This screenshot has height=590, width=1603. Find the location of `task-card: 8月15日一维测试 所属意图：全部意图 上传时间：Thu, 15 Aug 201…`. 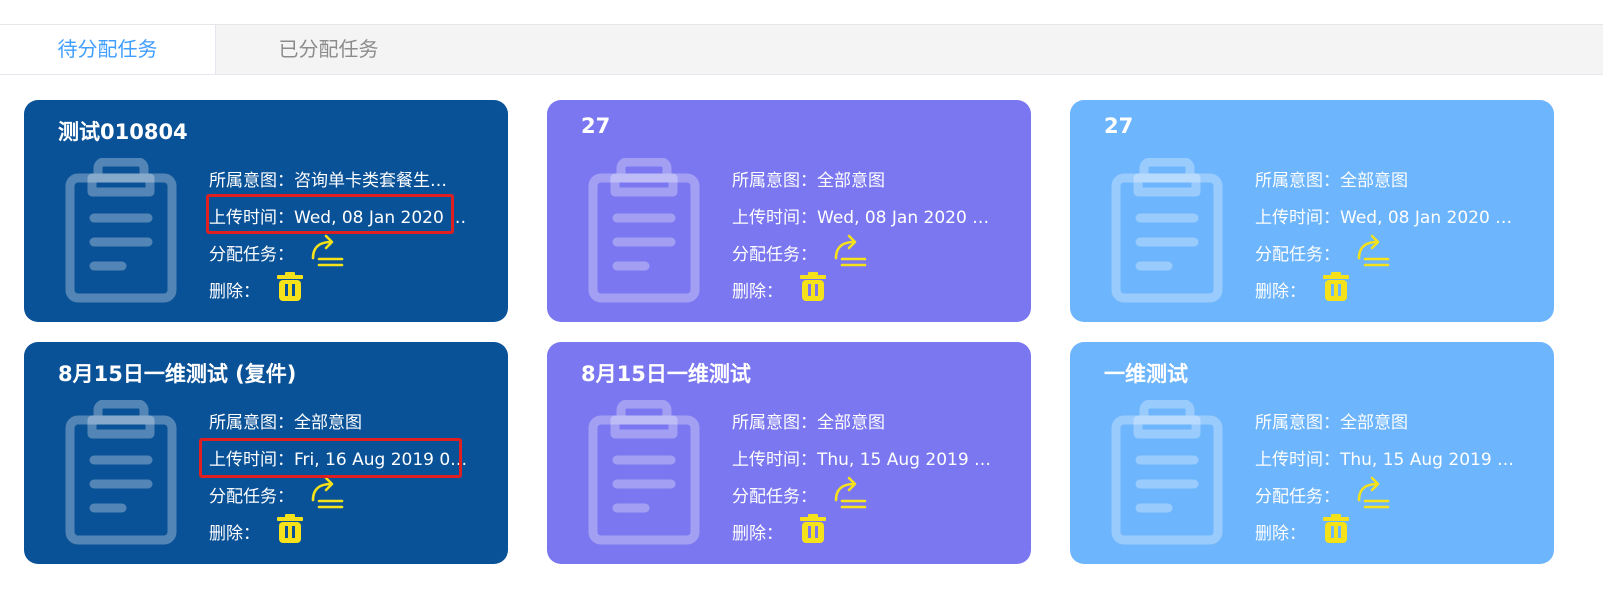

task-card: 8月15日一维测试 所属意图：全部意图 上传时间：Thu, 15 Aug 201… is located at coordinates (789, 453).